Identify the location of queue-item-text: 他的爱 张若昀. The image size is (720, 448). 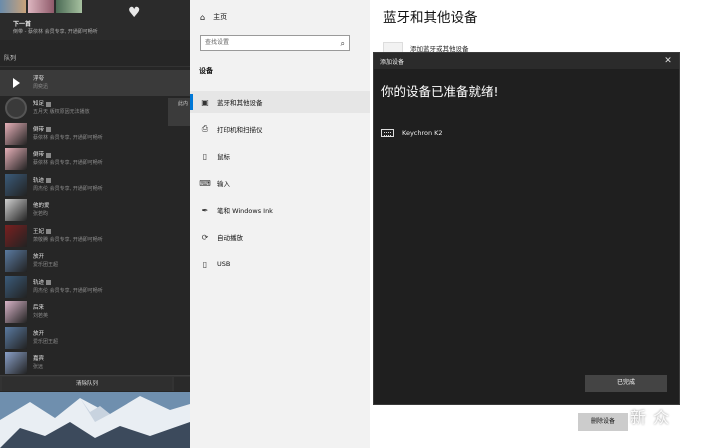
(41, 210).